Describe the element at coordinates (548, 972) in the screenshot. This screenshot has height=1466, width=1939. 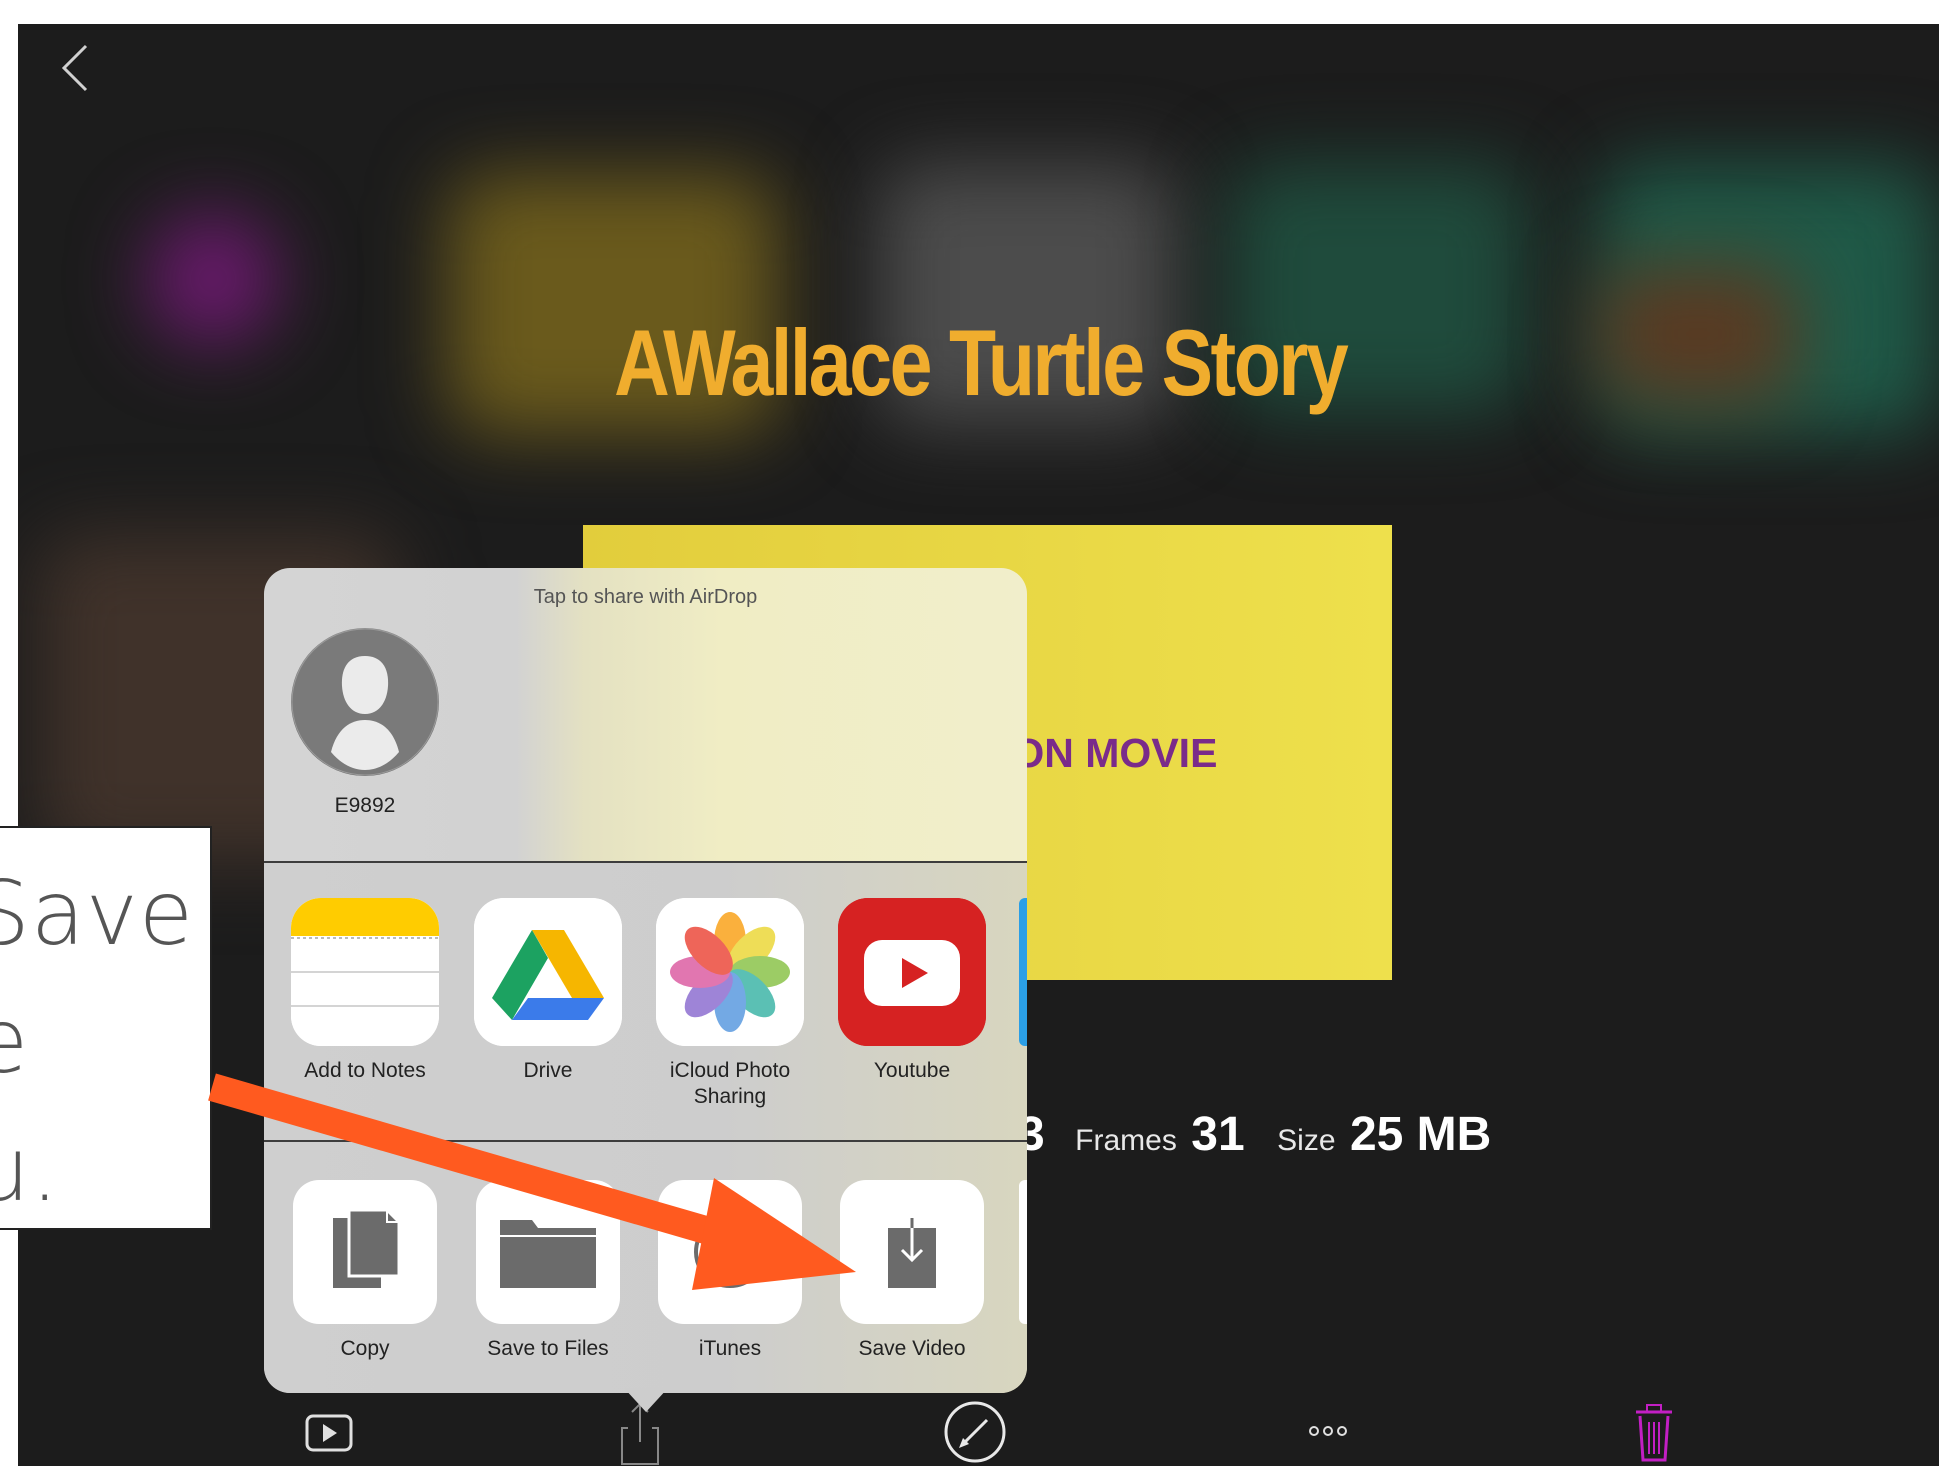
I see `google-drive-icon` at that location.